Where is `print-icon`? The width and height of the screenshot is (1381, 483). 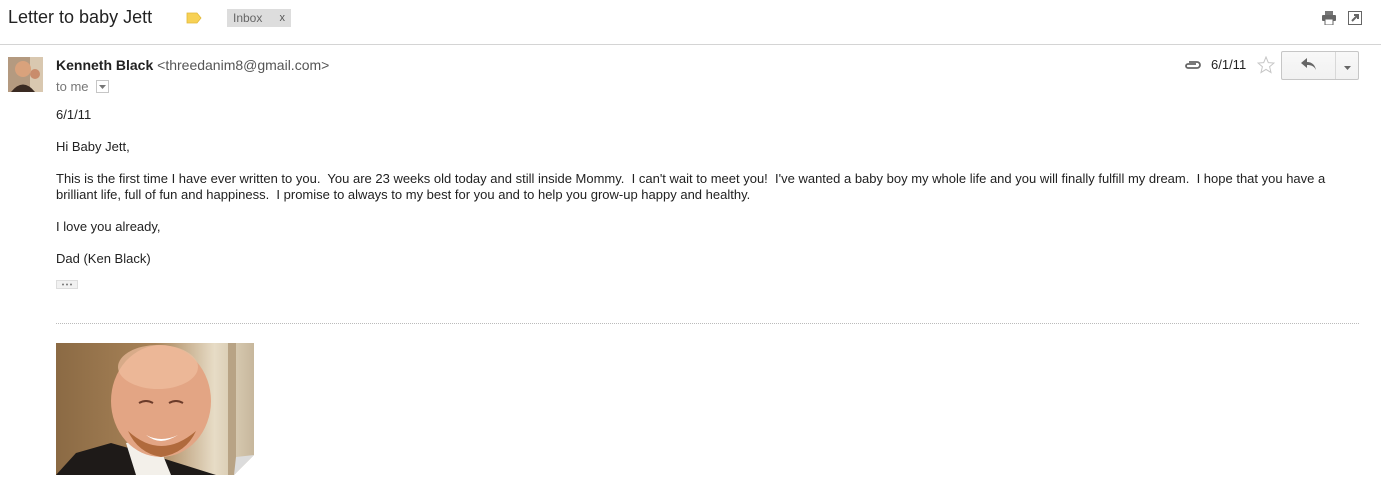 print-icon is located at coordinates (1329, 20).